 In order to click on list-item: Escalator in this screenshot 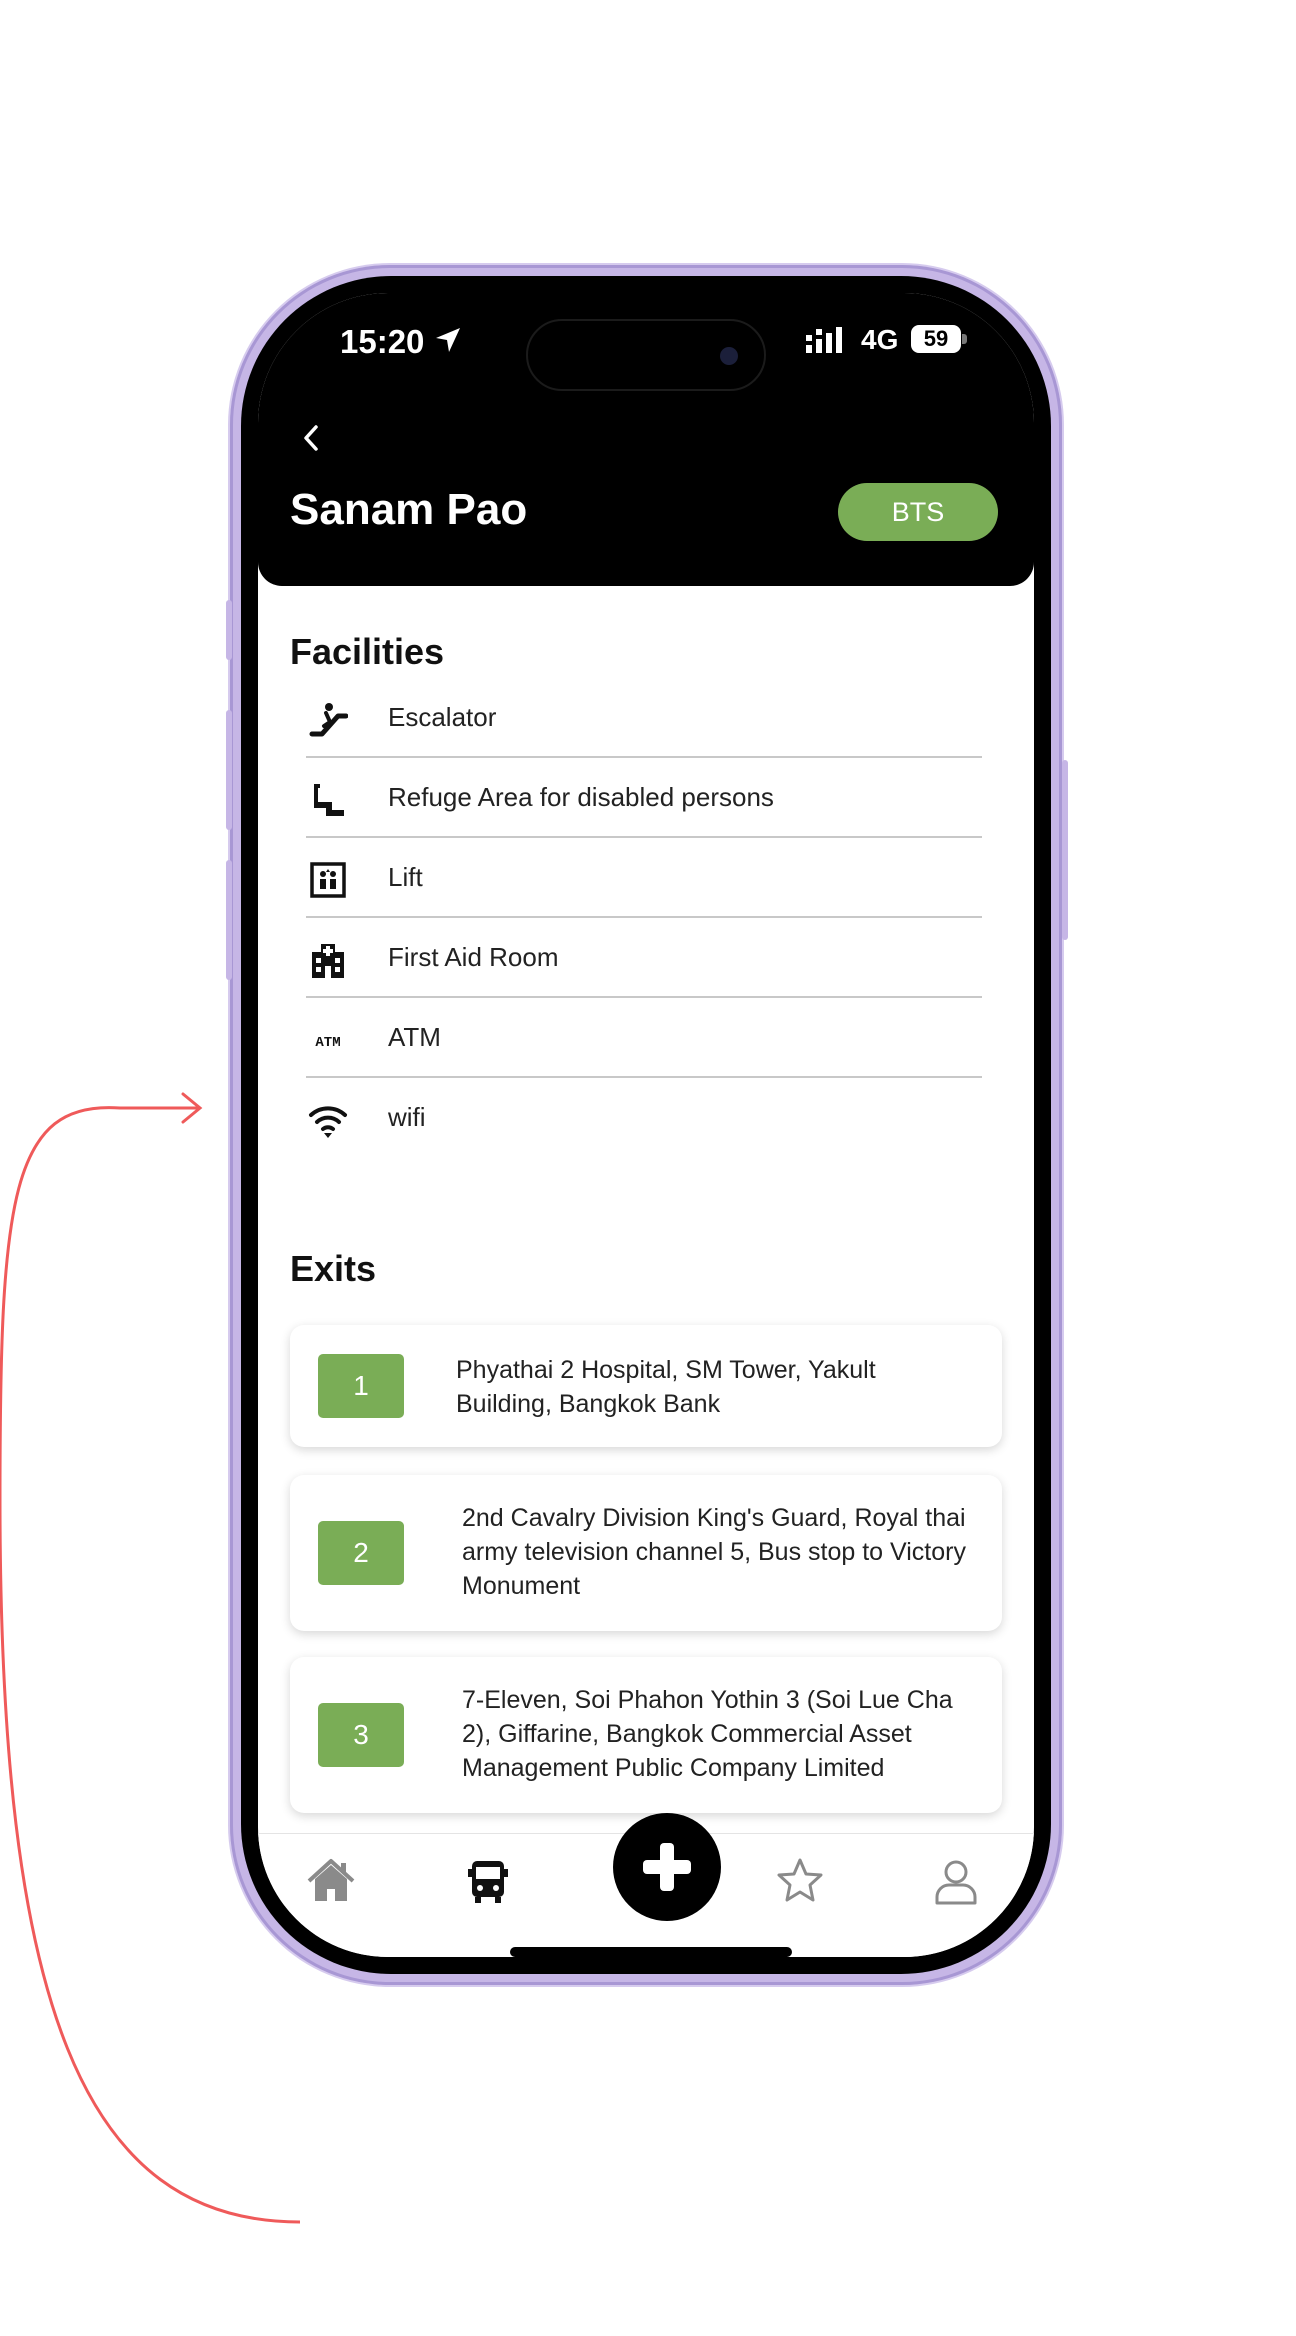, I will do `click(644, 718)`.